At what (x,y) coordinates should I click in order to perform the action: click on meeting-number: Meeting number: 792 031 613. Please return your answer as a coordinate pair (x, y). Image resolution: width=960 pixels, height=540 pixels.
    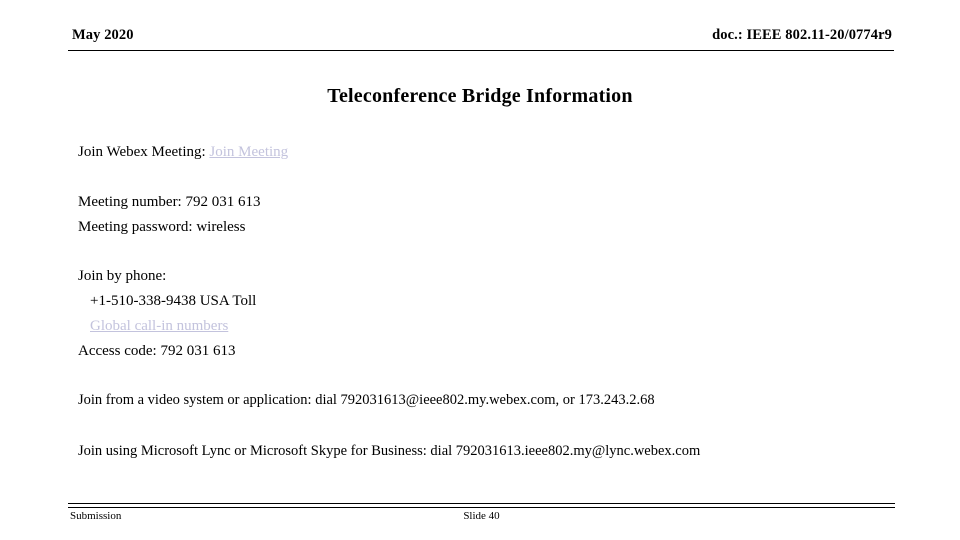
    Looking at the image, I should click on (169, 202).